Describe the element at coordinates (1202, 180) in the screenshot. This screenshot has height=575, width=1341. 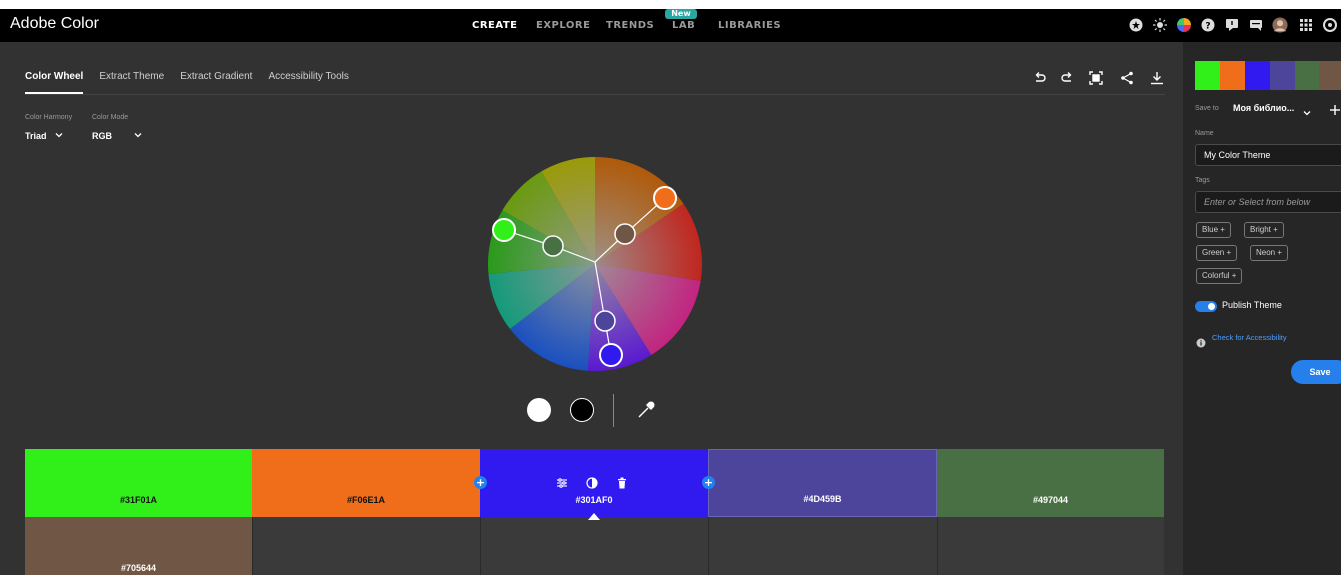
I see `tags-label: Tags` at that location.